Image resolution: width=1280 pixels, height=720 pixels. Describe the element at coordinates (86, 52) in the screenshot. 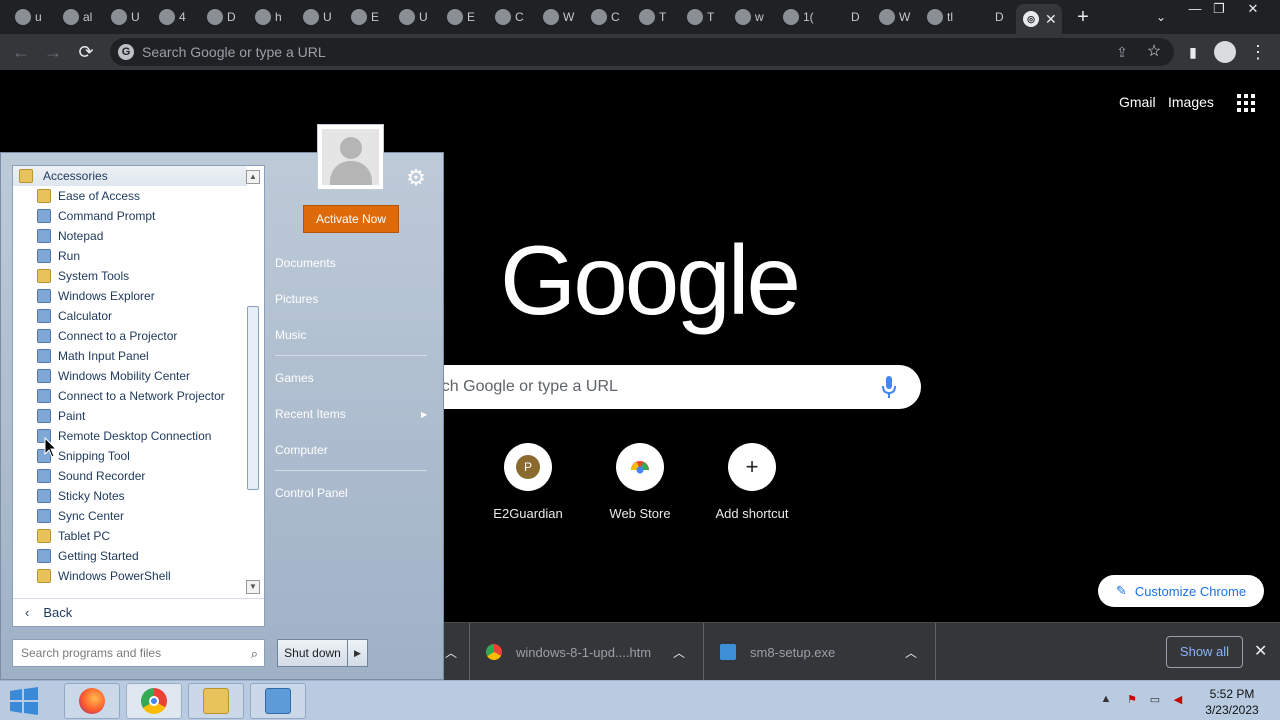

I see `reload-button: ⟳` at that location.